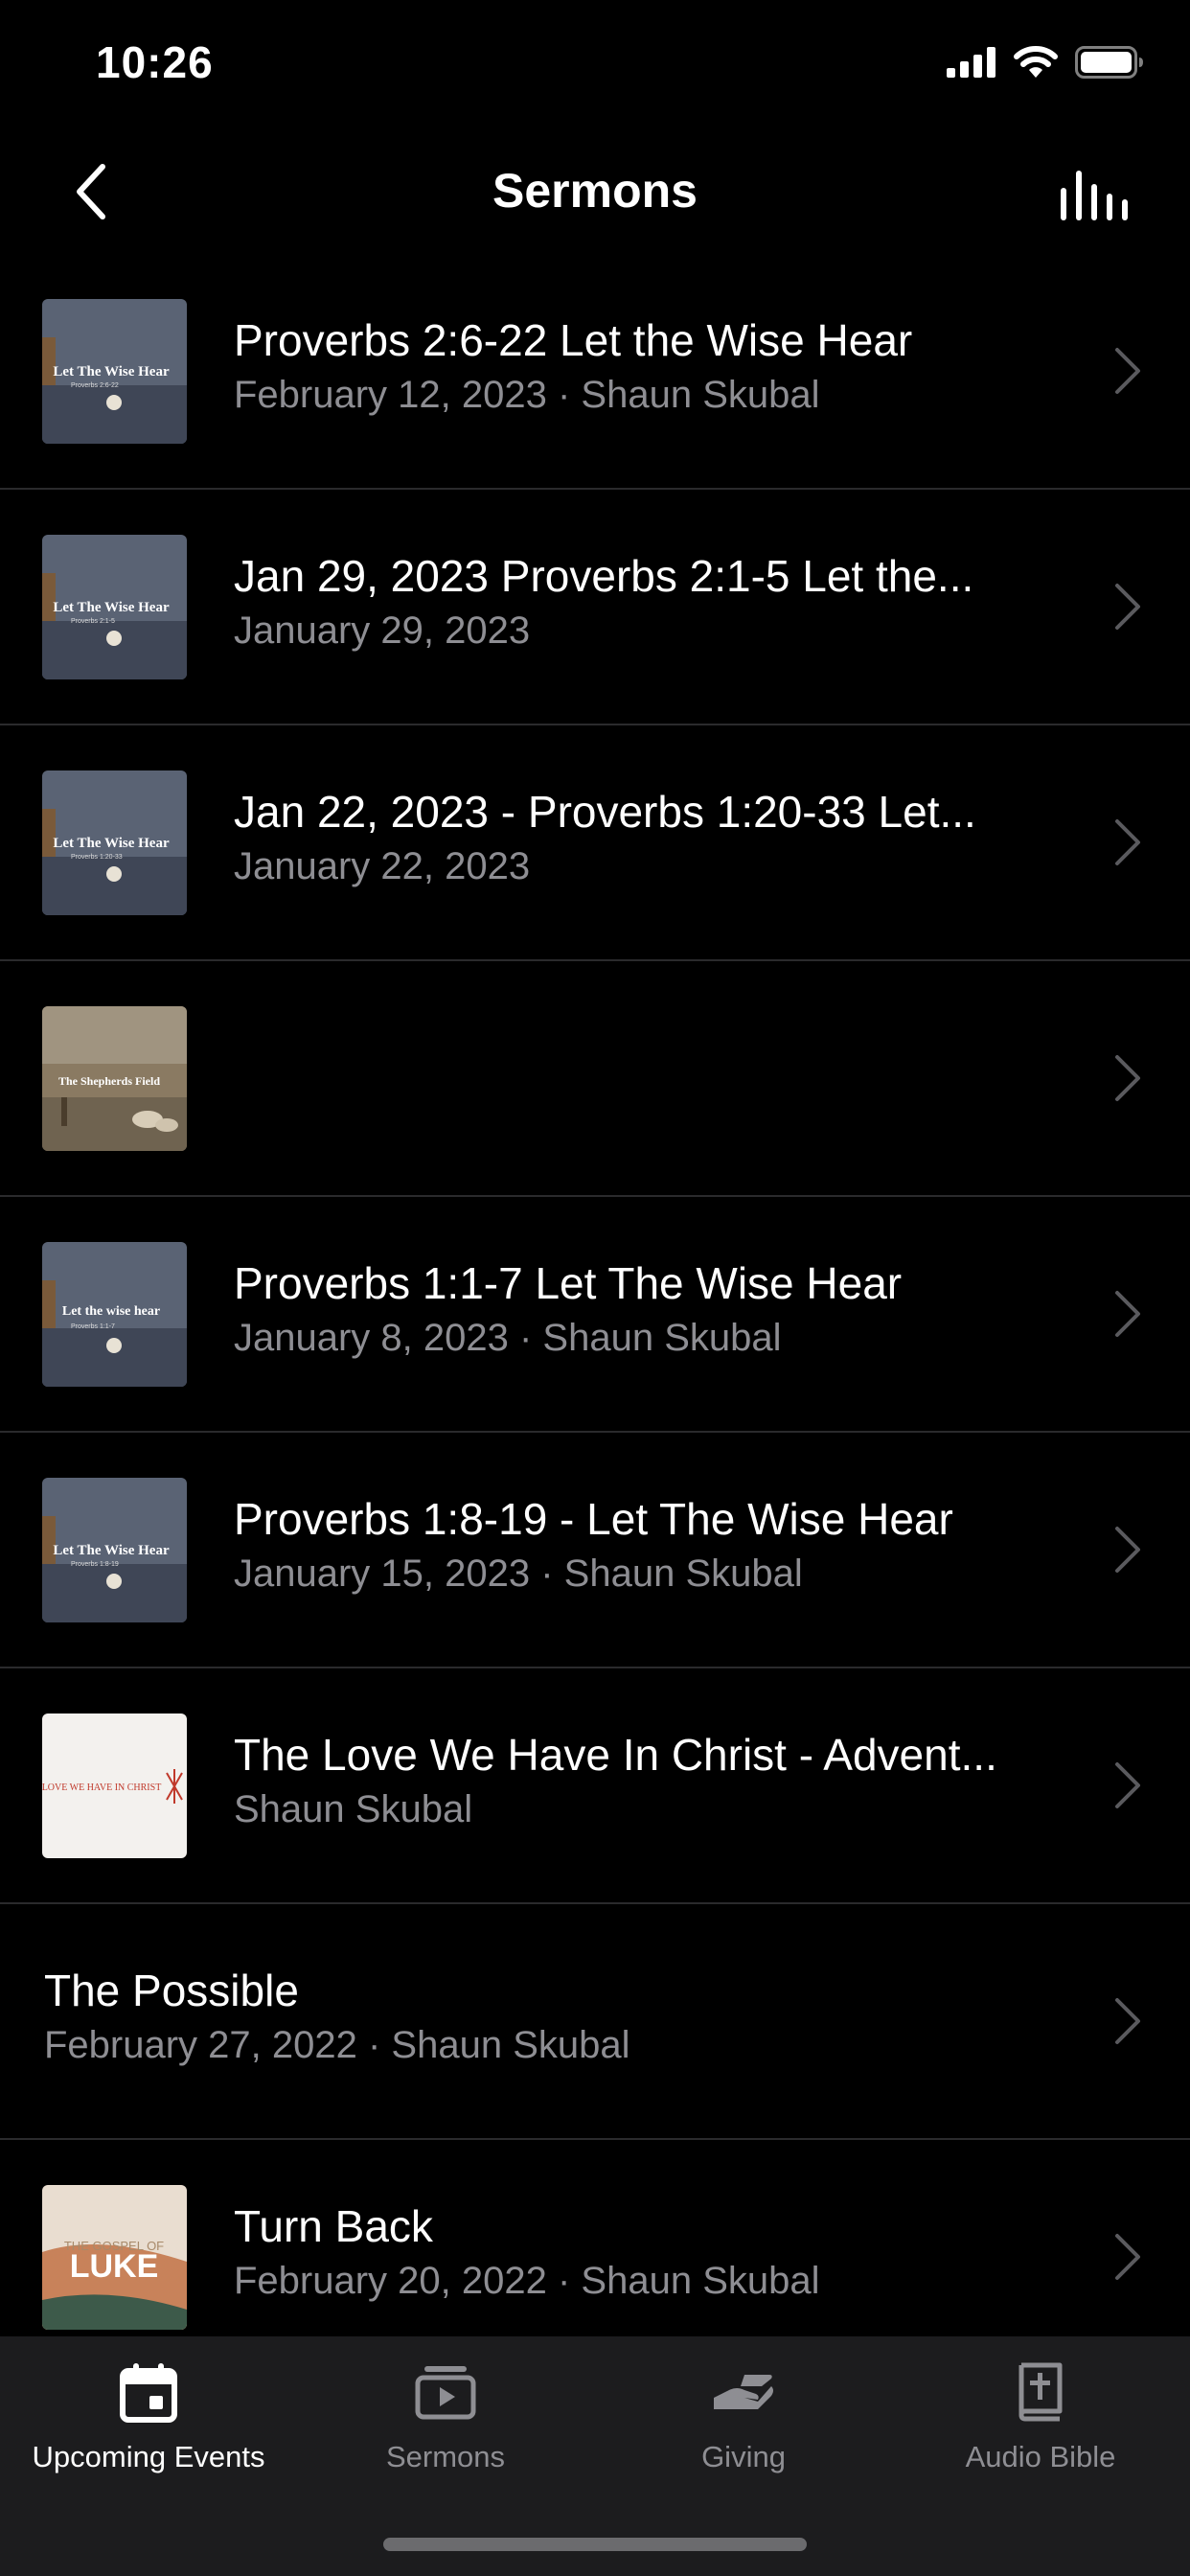  I want to click on thumbnail-subcaption: Proverbs 1:8-19, so click(95, 1564).